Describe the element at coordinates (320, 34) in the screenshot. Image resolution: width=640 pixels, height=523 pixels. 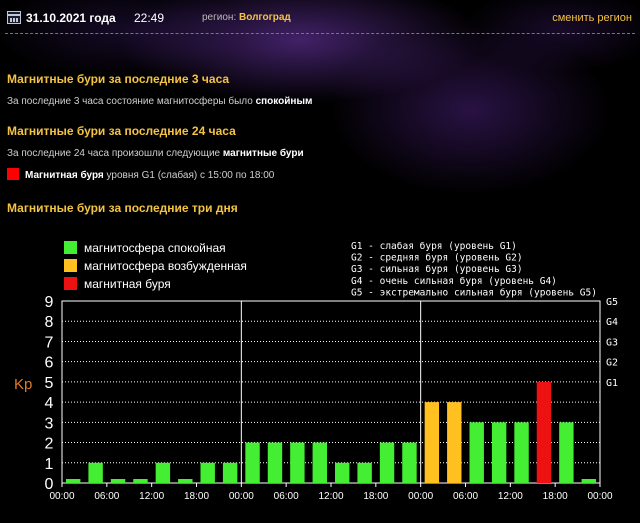
I see `header-divider` at that location.